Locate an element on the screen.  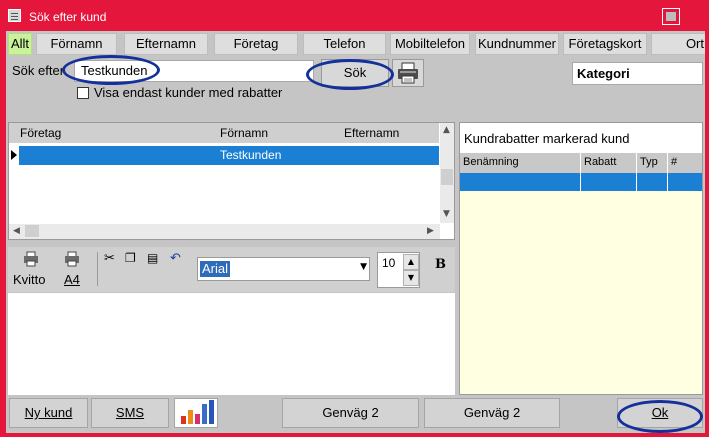
bottom-bar: Ny kund SMS Genväg 2 Genväg 2 Ok is located at coordinates (355, 414).